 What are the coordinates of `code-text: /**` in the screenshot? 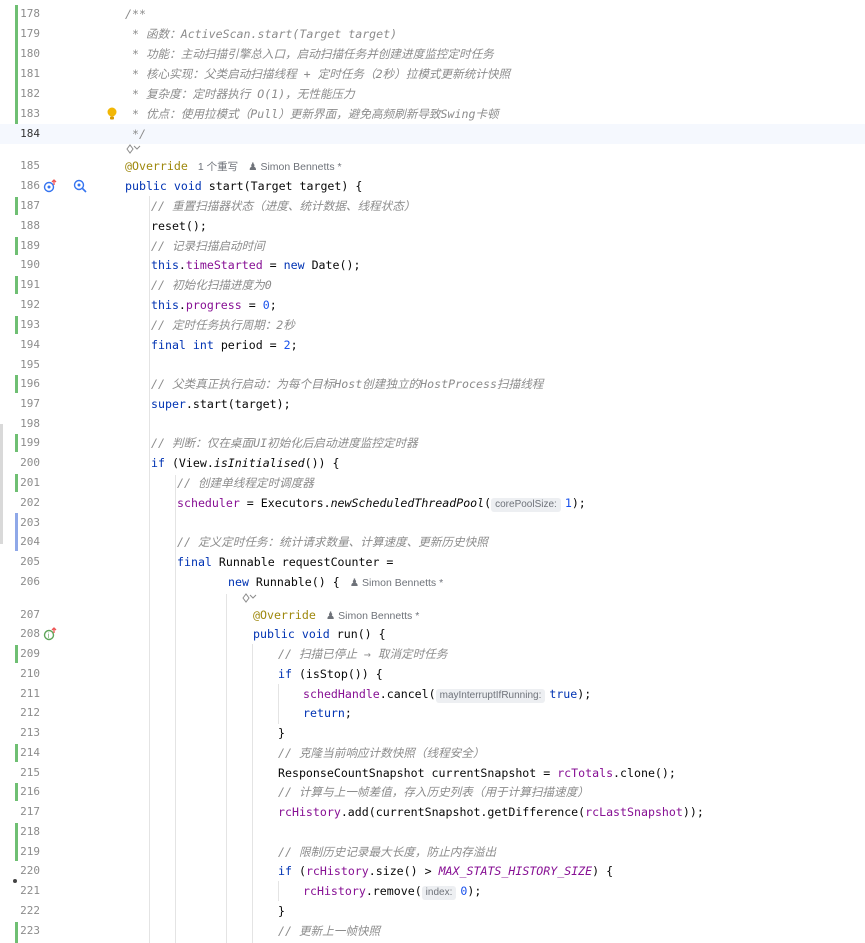 It's located at (135, 14).